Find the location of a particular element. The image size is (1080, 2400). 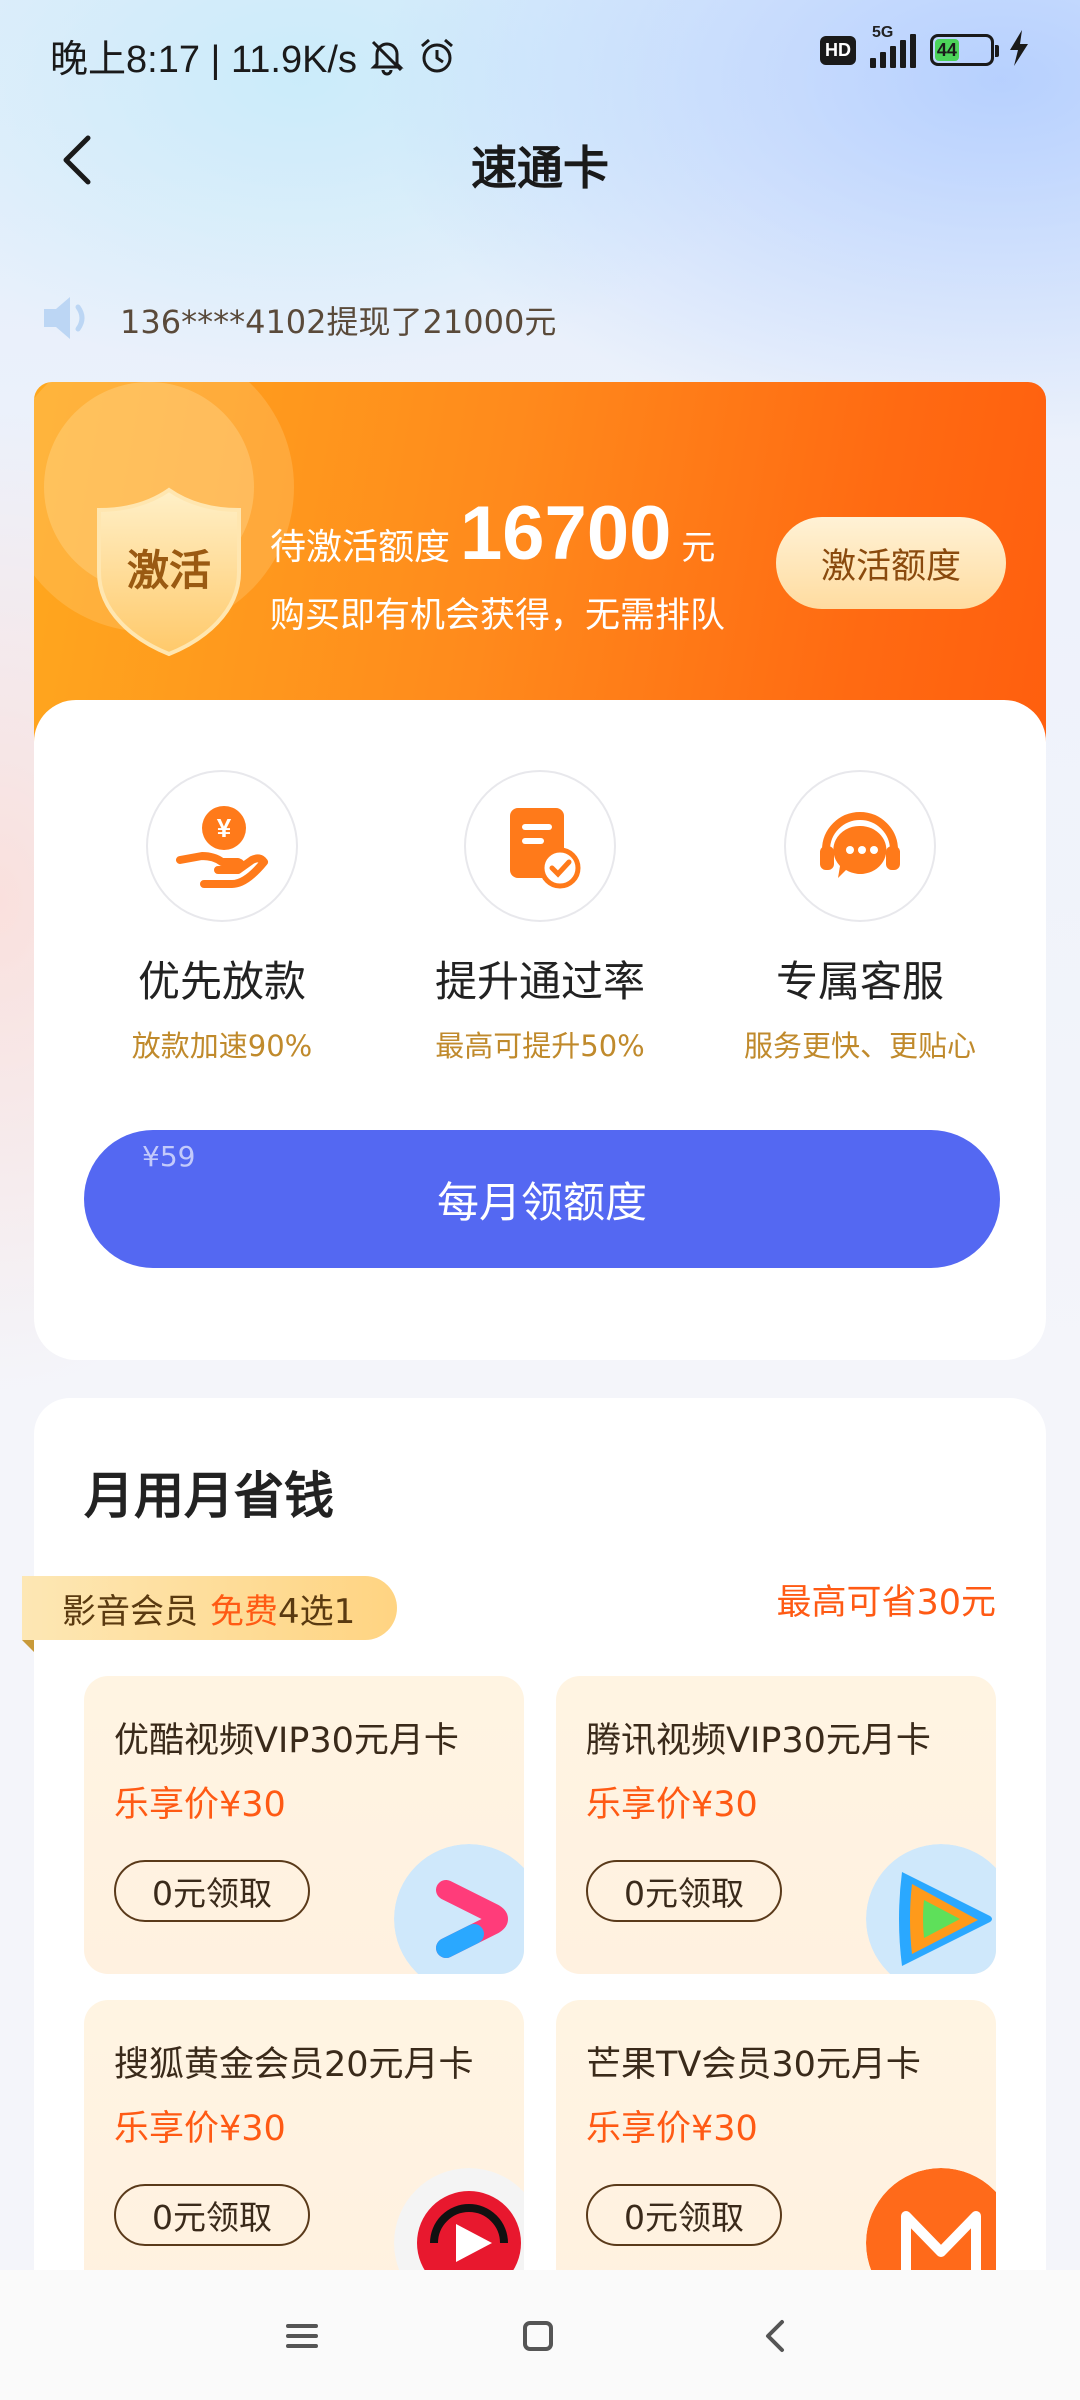

youku-logo is located at coordinates (459, 1909).